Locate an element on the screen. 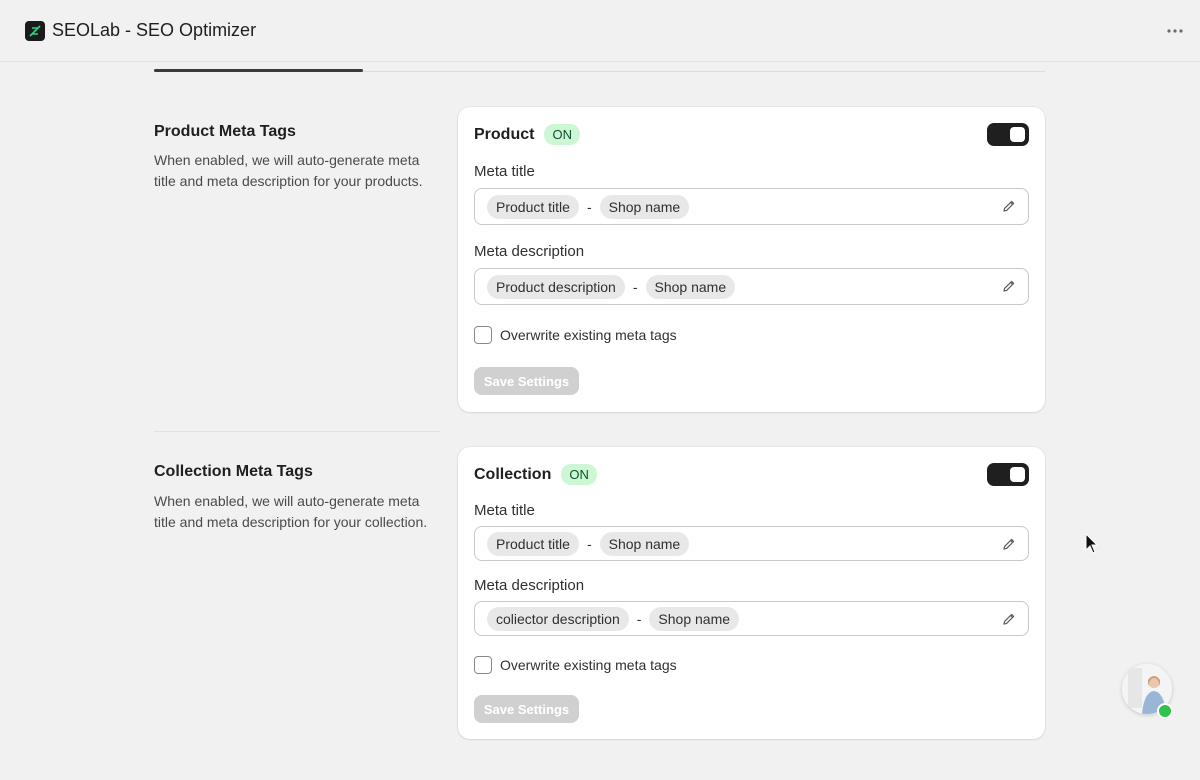  product-card-header: Product ON is located at coordinates (527, 134).